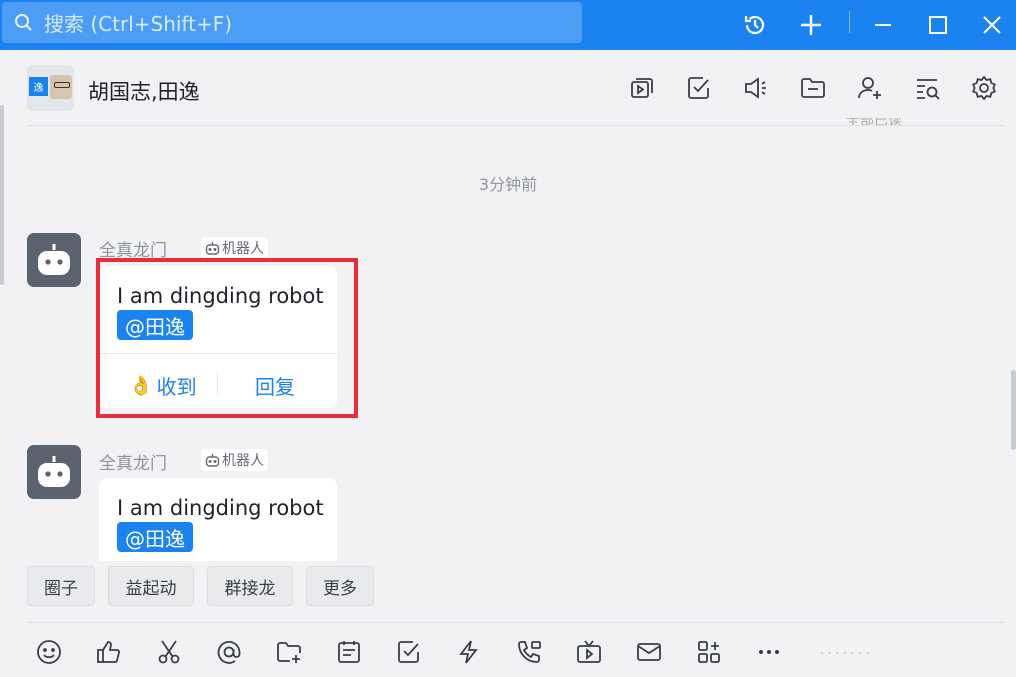  I want to click on member-photo, so click(61, 87).